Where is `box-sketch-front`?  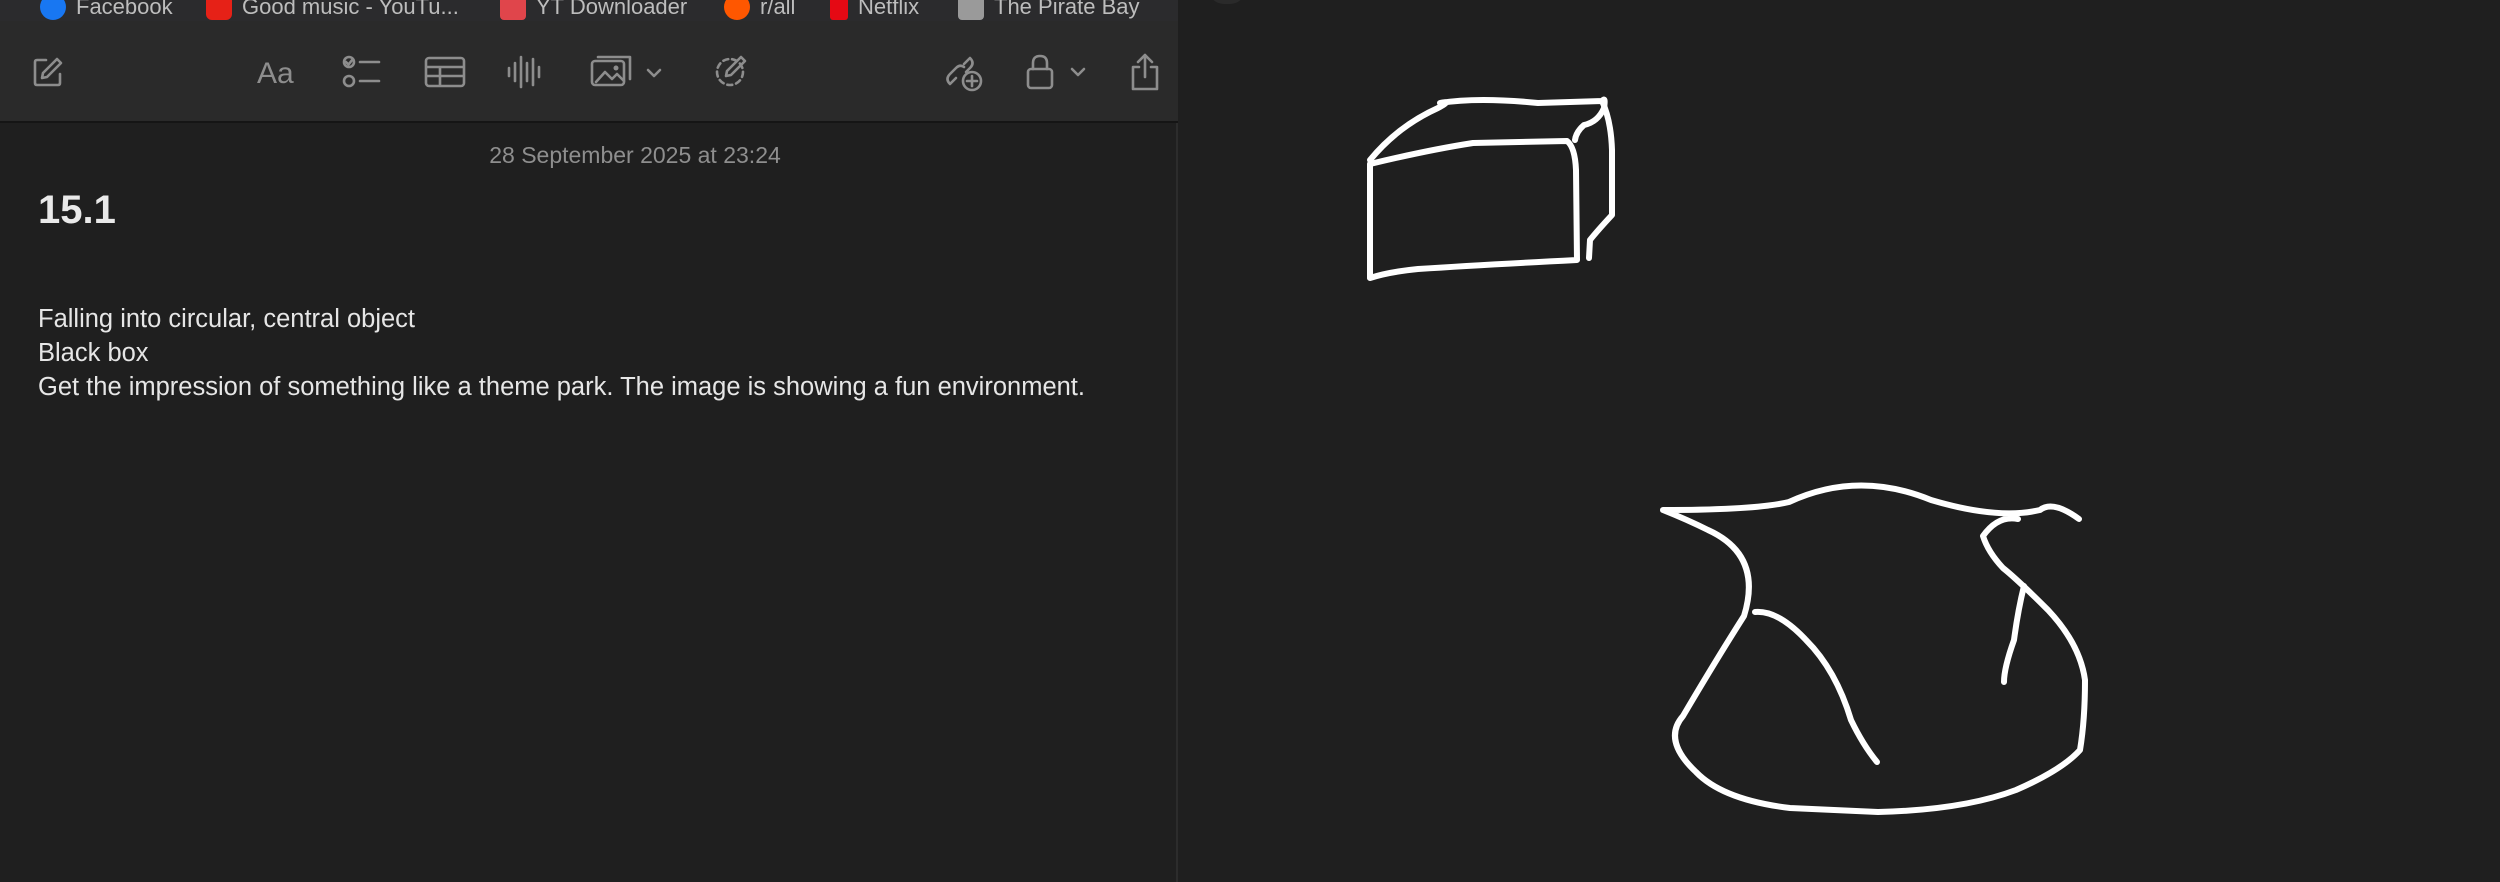 box-sketch-front is located at coordinates (1473, 209).